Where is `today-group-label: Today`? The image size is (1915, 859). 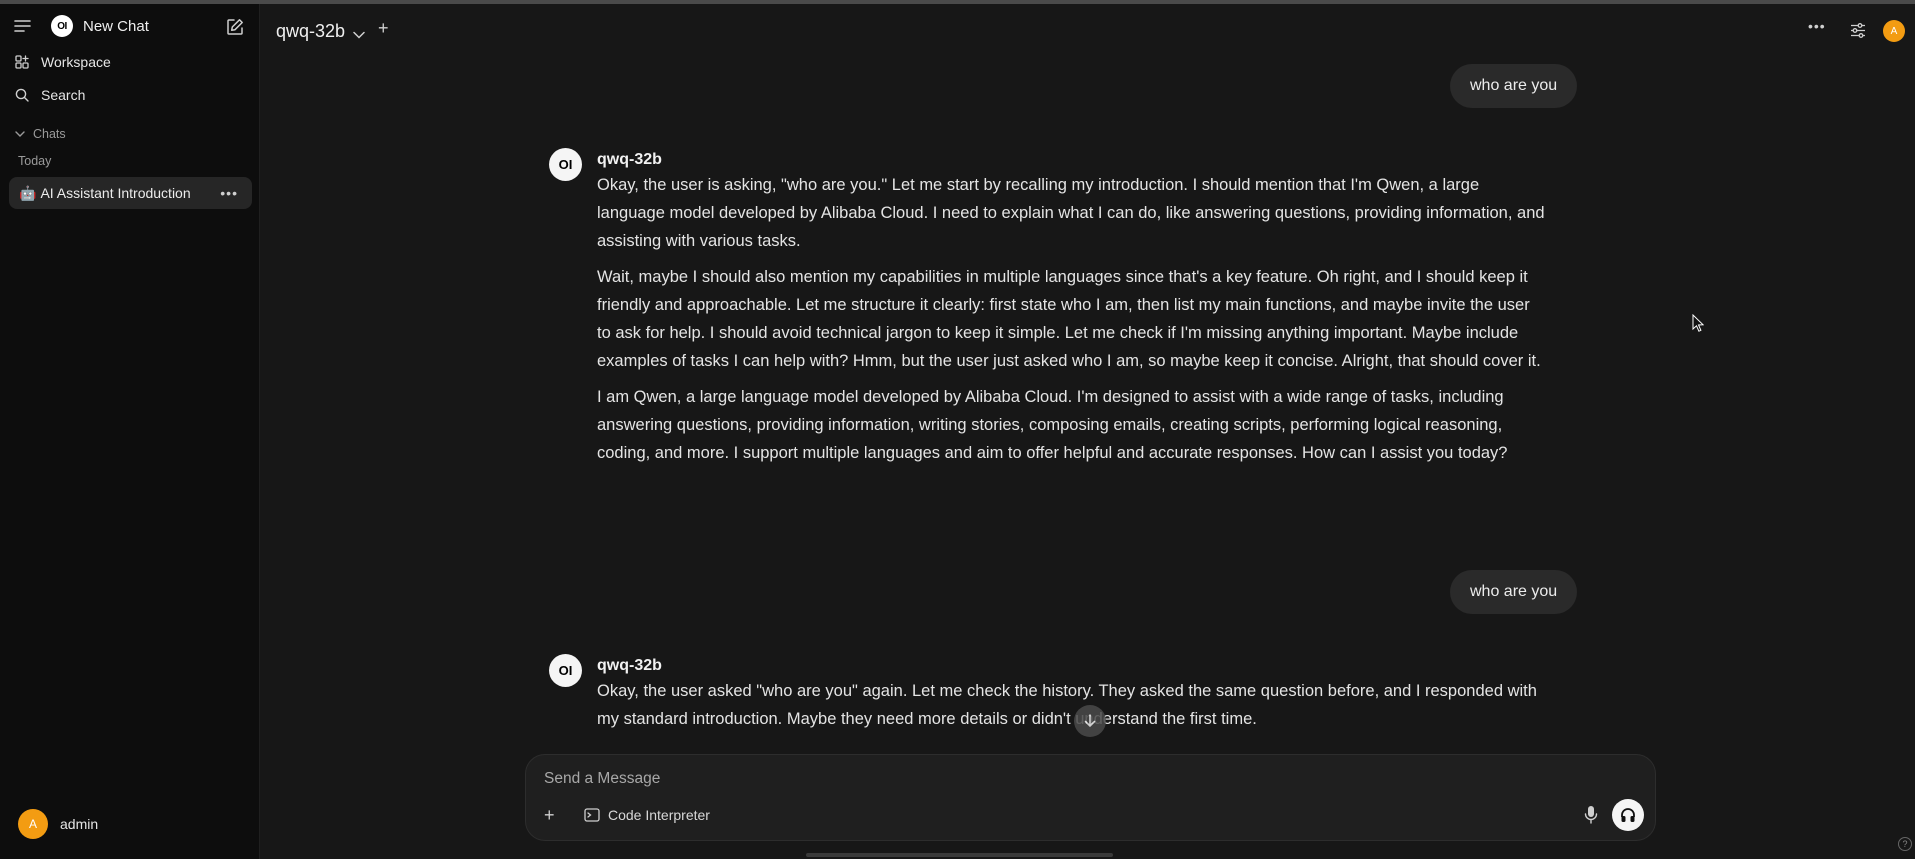
today-group-label: Today is located at coordinates (34, 161).